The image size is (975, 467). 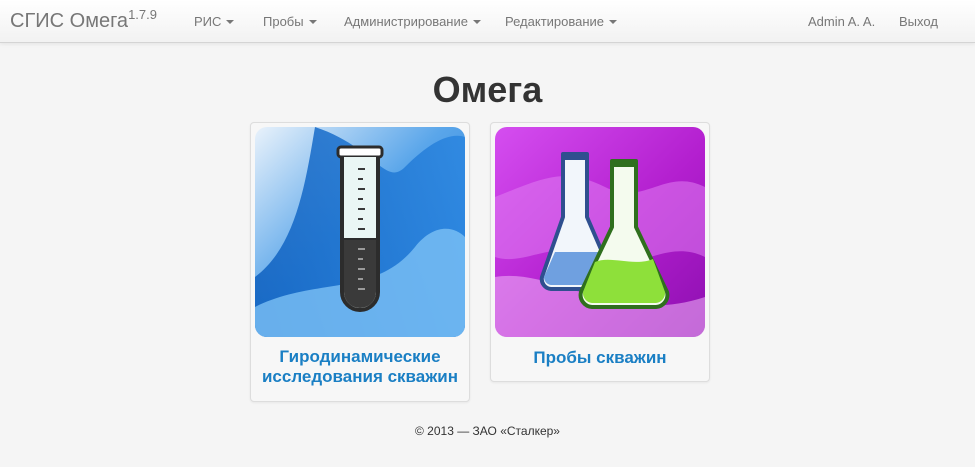 What do you see at coordinates (555, 21) in the screenshot?
I see `menu-editing-label: Редактирование` at bounding box center [555, 21].